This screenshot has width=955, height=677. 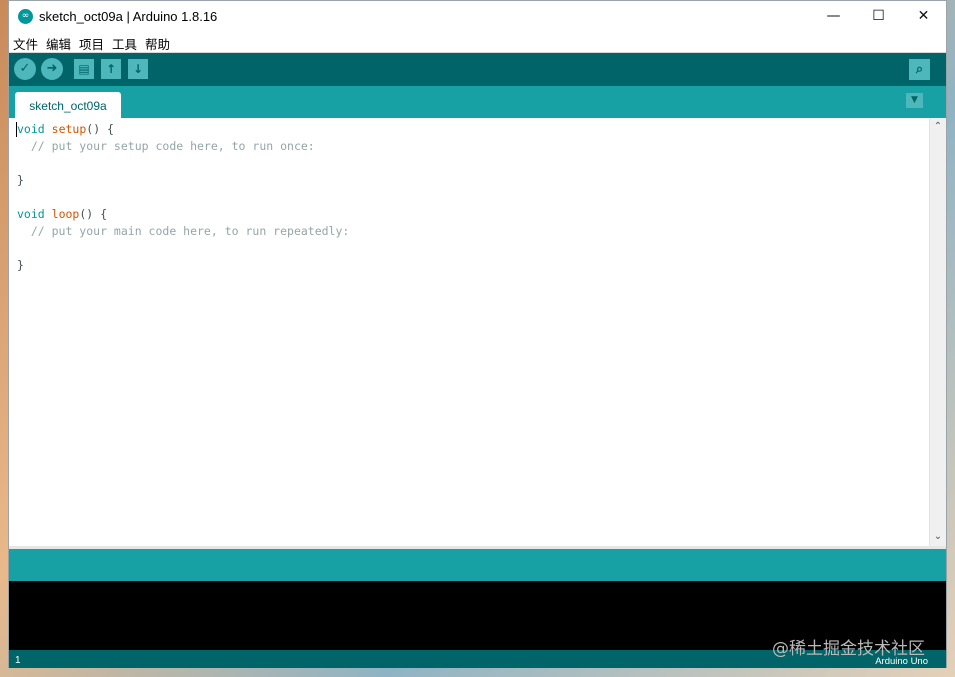 I want to click on minimize-button: —, so click(x=833, y=16).